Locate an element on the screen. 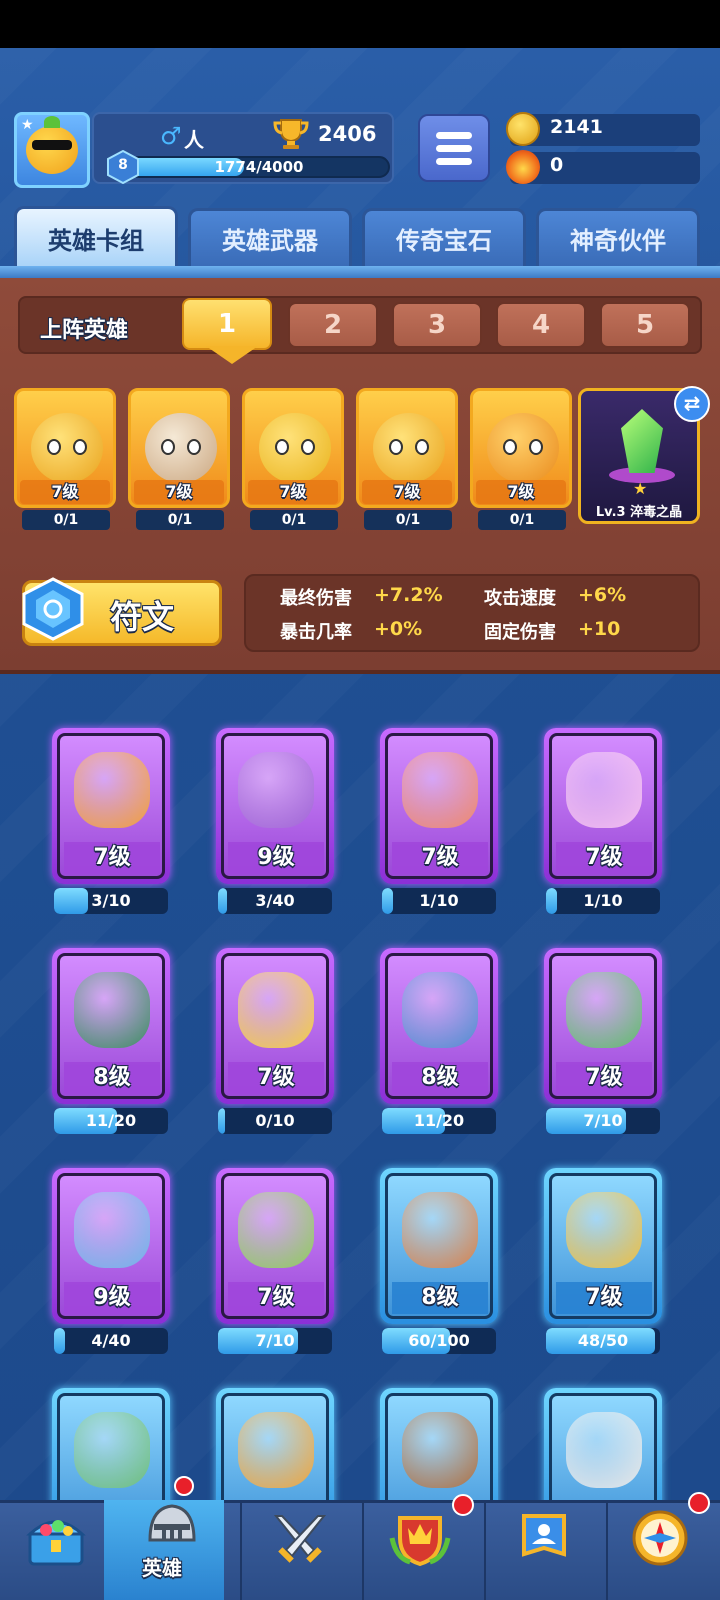 This screenshot has height=1600, width=720. tab-underline is located at coordinates (360, 272).